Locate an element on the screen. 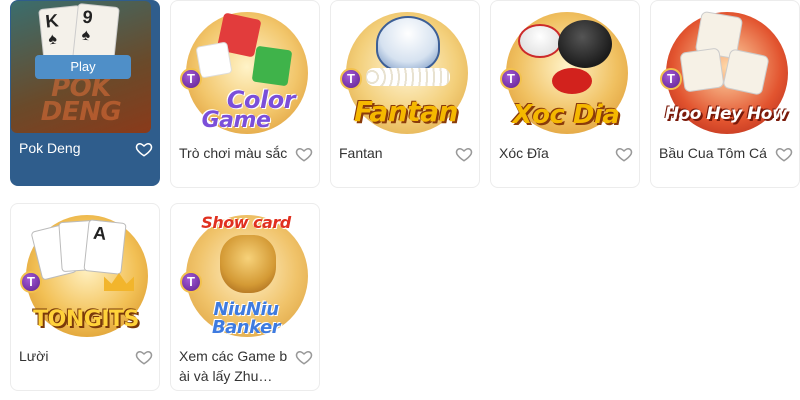 The width and height of the screenshot is (800, 400). game-card-tongits: A T TONGITS Lười is located at coordinates (85, 297).